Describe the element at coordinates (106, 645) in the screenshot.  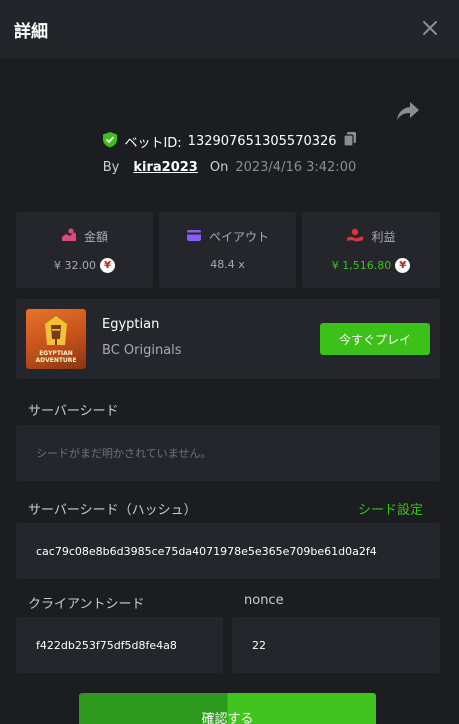
I see `client-seed-value: f422db253f75df5d8fe4a8` at that location.